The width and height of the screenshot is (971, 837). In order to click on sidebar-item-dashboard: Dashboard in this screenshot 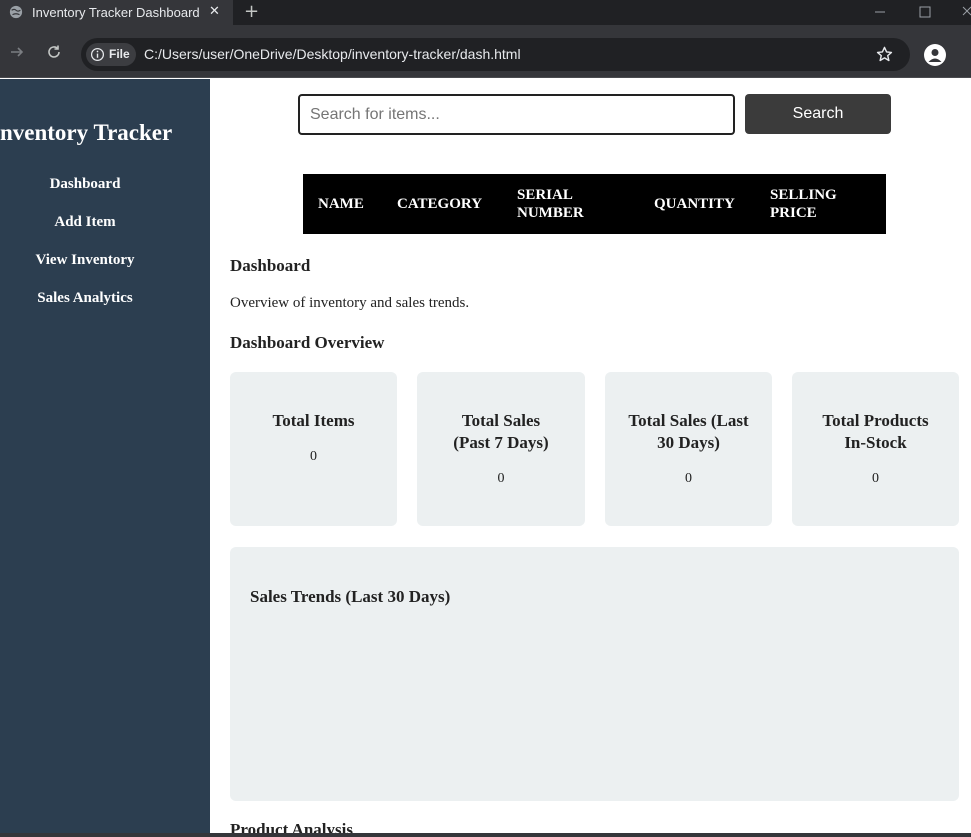, I will do `click(85, 184)`.